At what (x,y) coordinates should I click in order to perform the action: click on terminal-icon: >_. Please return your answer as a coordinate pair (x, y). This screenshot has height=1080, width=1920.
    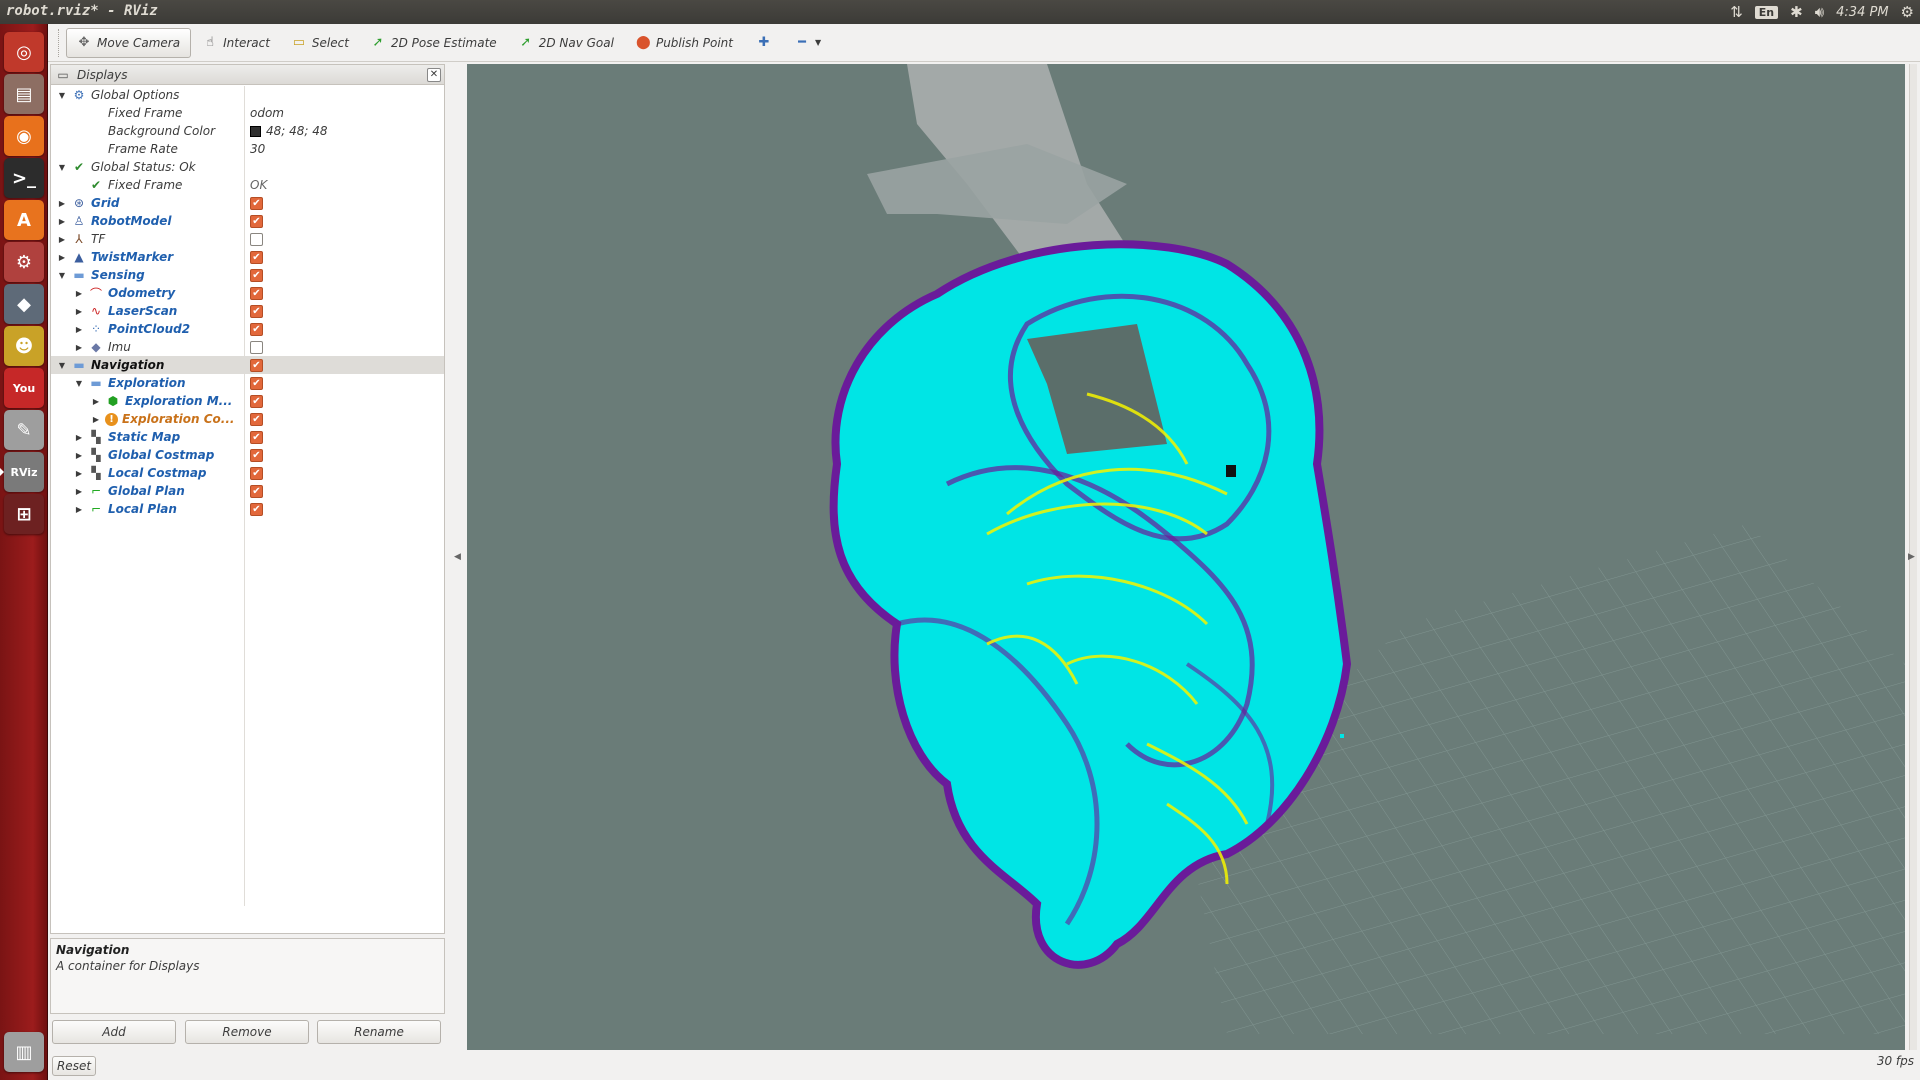
    Looking at the image, I should click on (24, 178).